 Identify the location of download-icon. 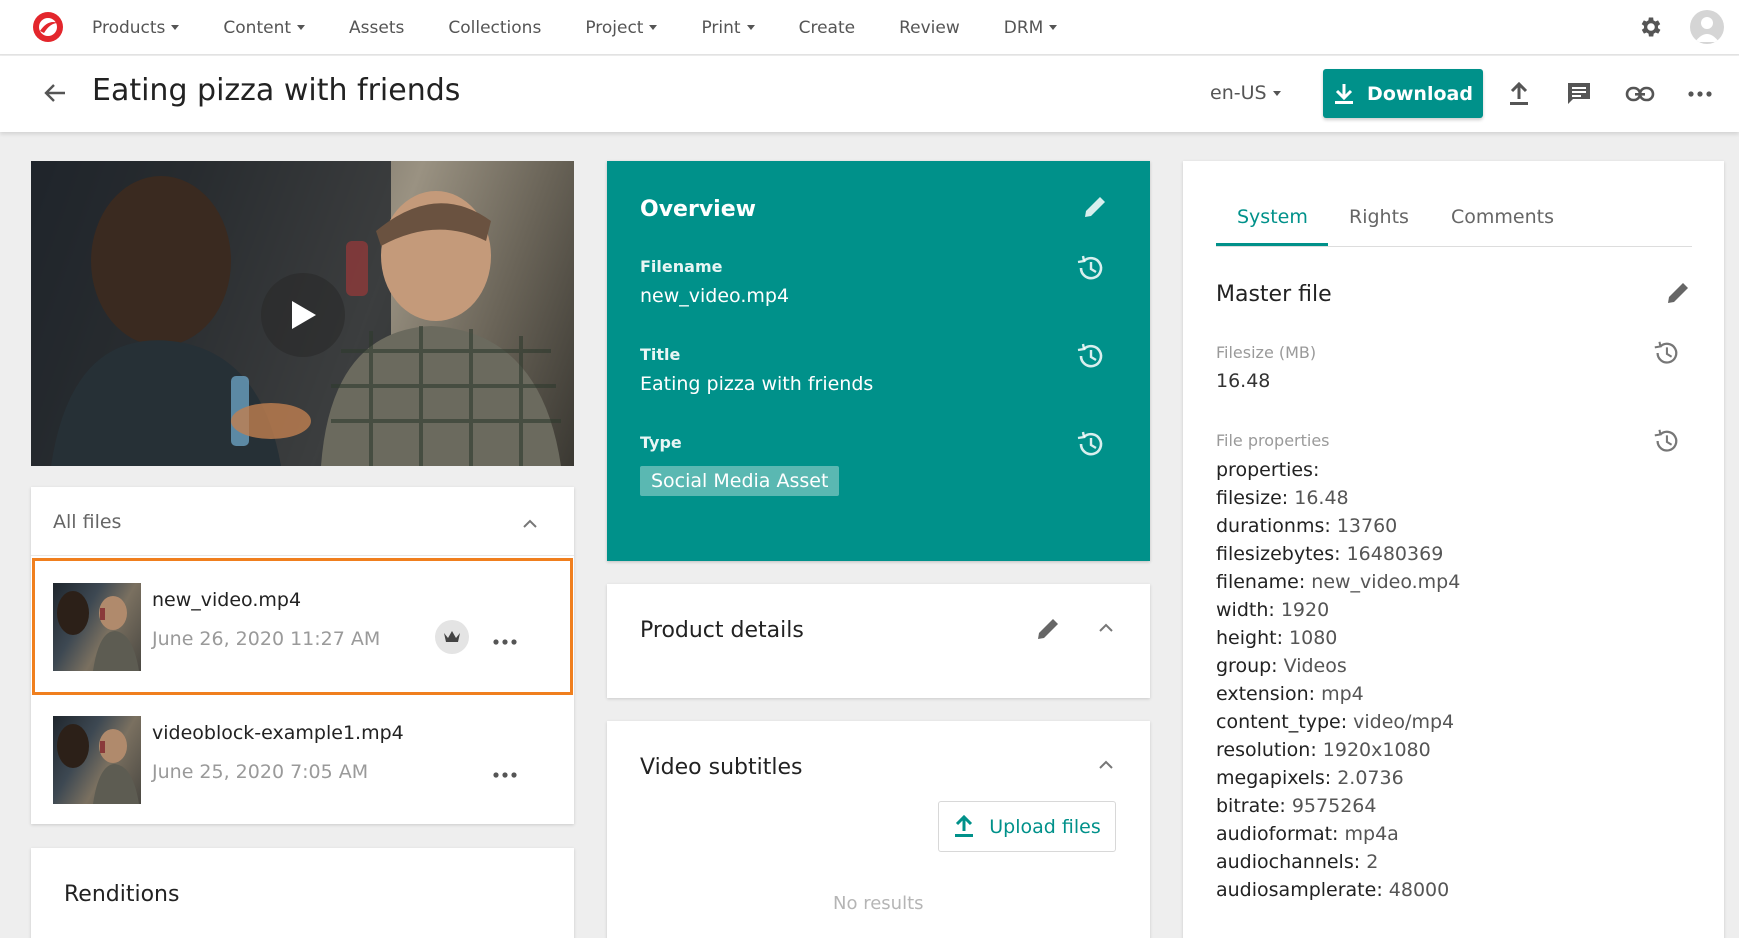
(1344, 93).